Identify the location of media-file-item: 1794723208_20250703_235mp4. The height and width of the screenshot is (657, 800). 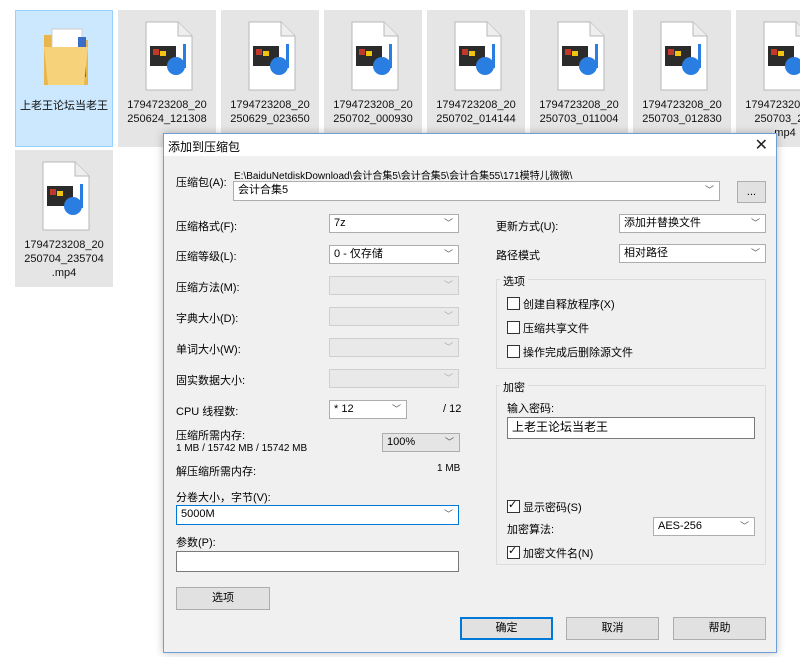
(768, 78).